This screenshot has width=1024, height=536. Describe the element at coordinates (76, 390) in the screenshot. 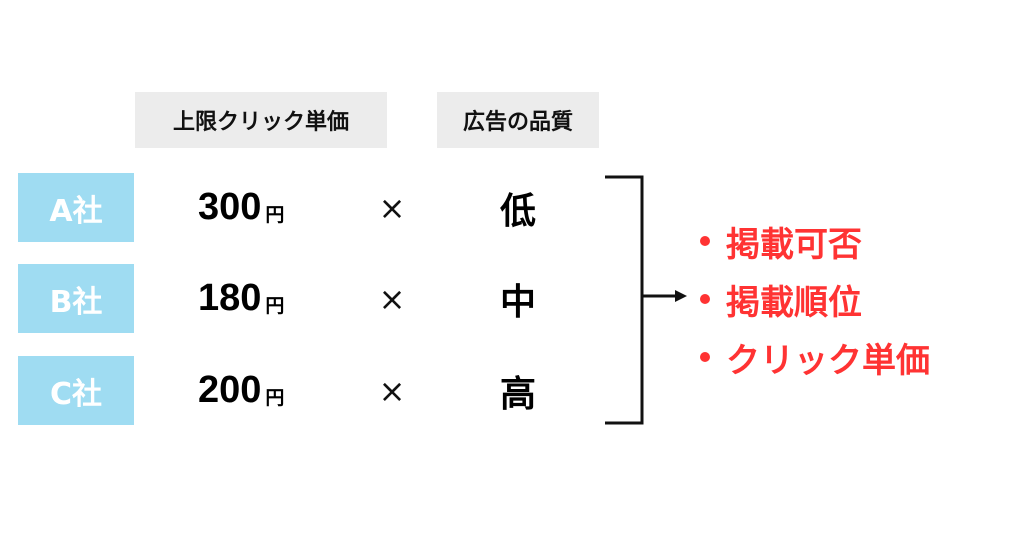

I see `company-badge-c: C社` at that location.